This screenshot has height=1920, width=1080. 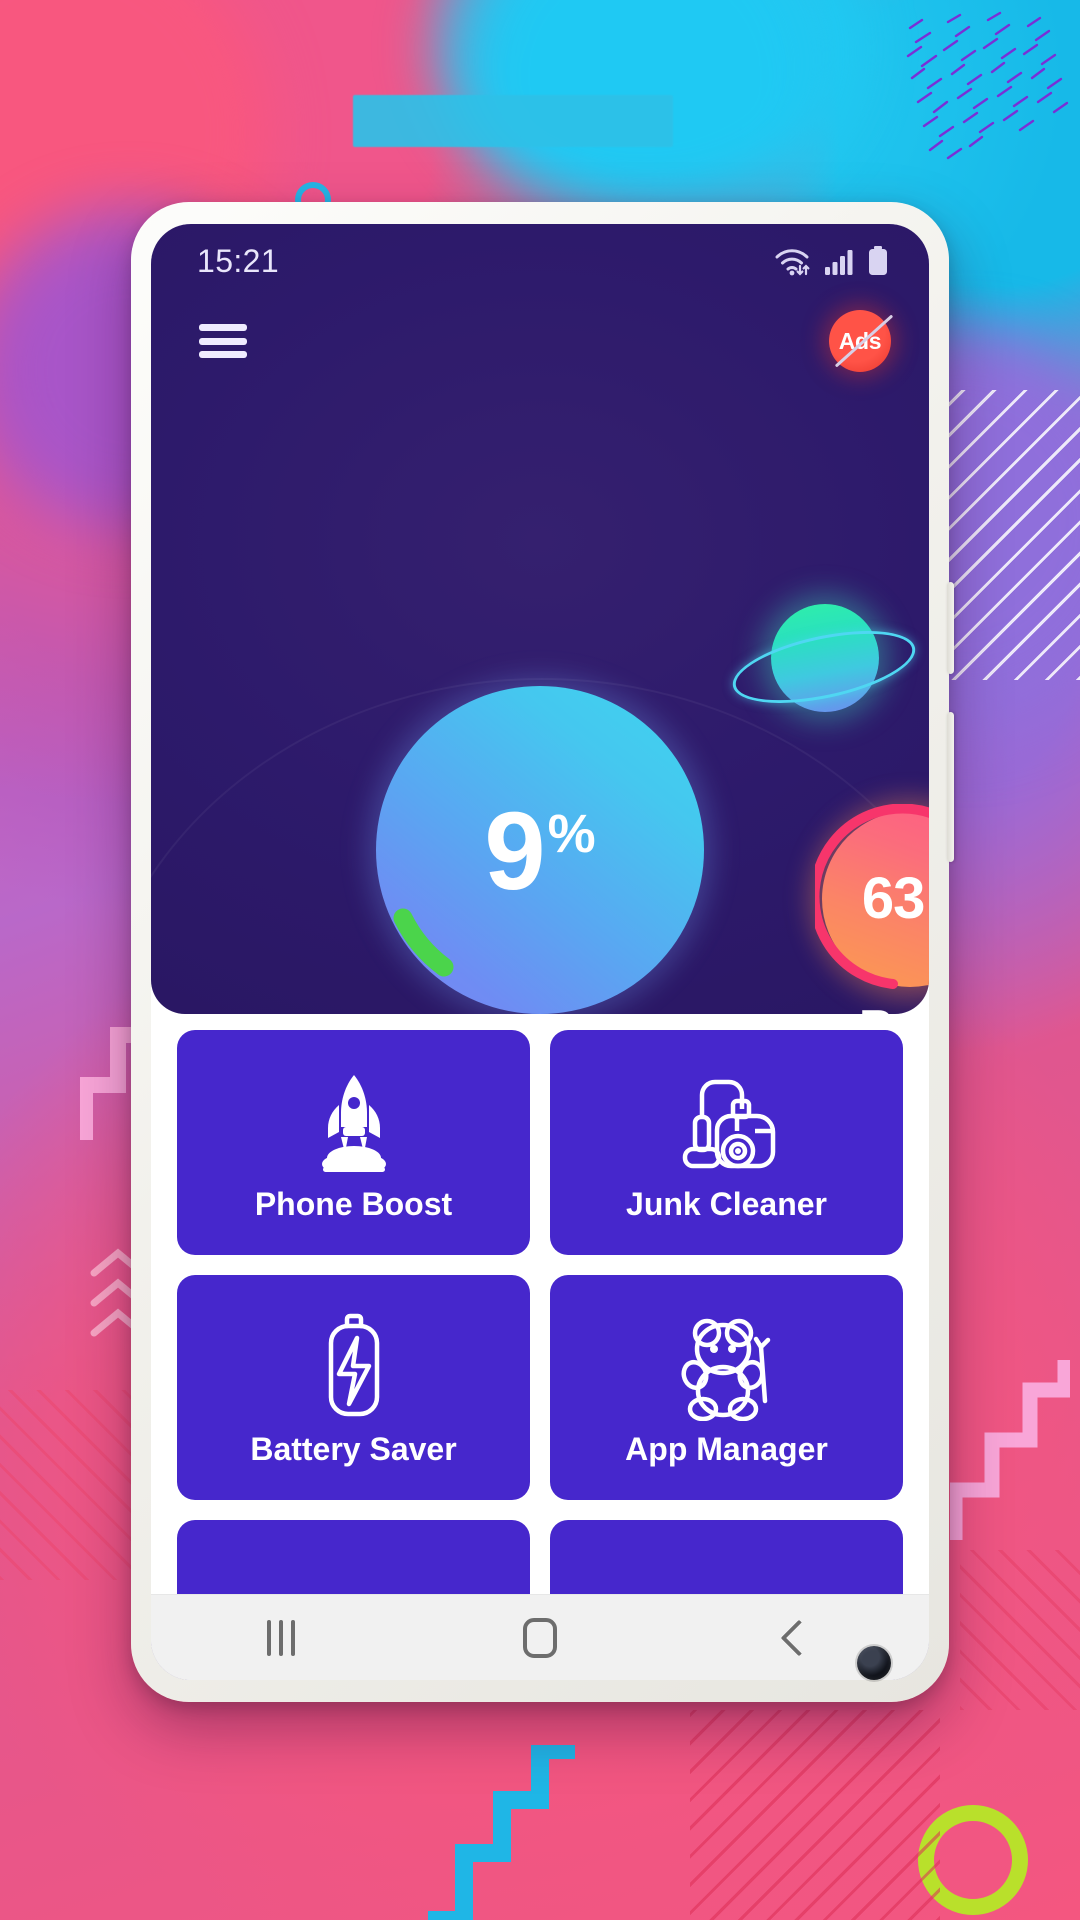 I want to click on decor-hatch-bottom-right, so click(x=815, y=1815).